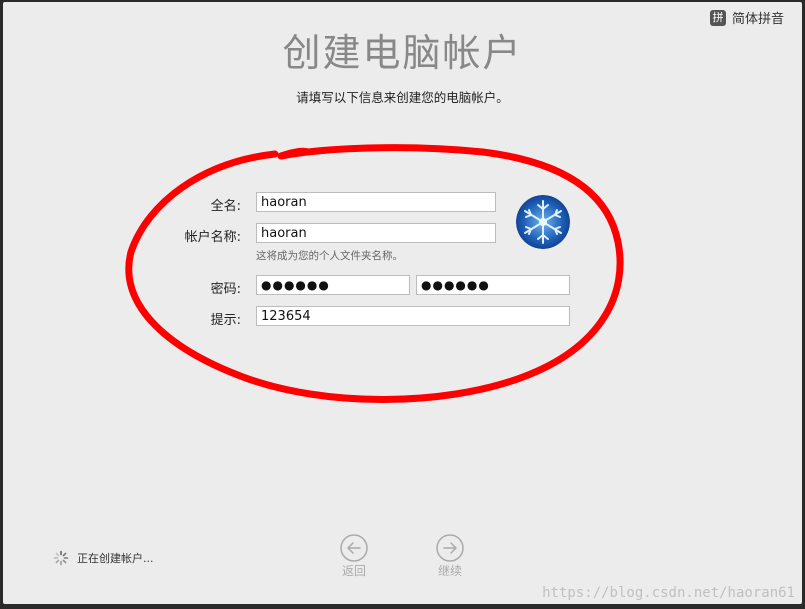 The height and width of the screenshot is (609, 805). Describe the element at coordinates (376, 202) in the screenshot. I see `fullname-field: haoran` at that location.